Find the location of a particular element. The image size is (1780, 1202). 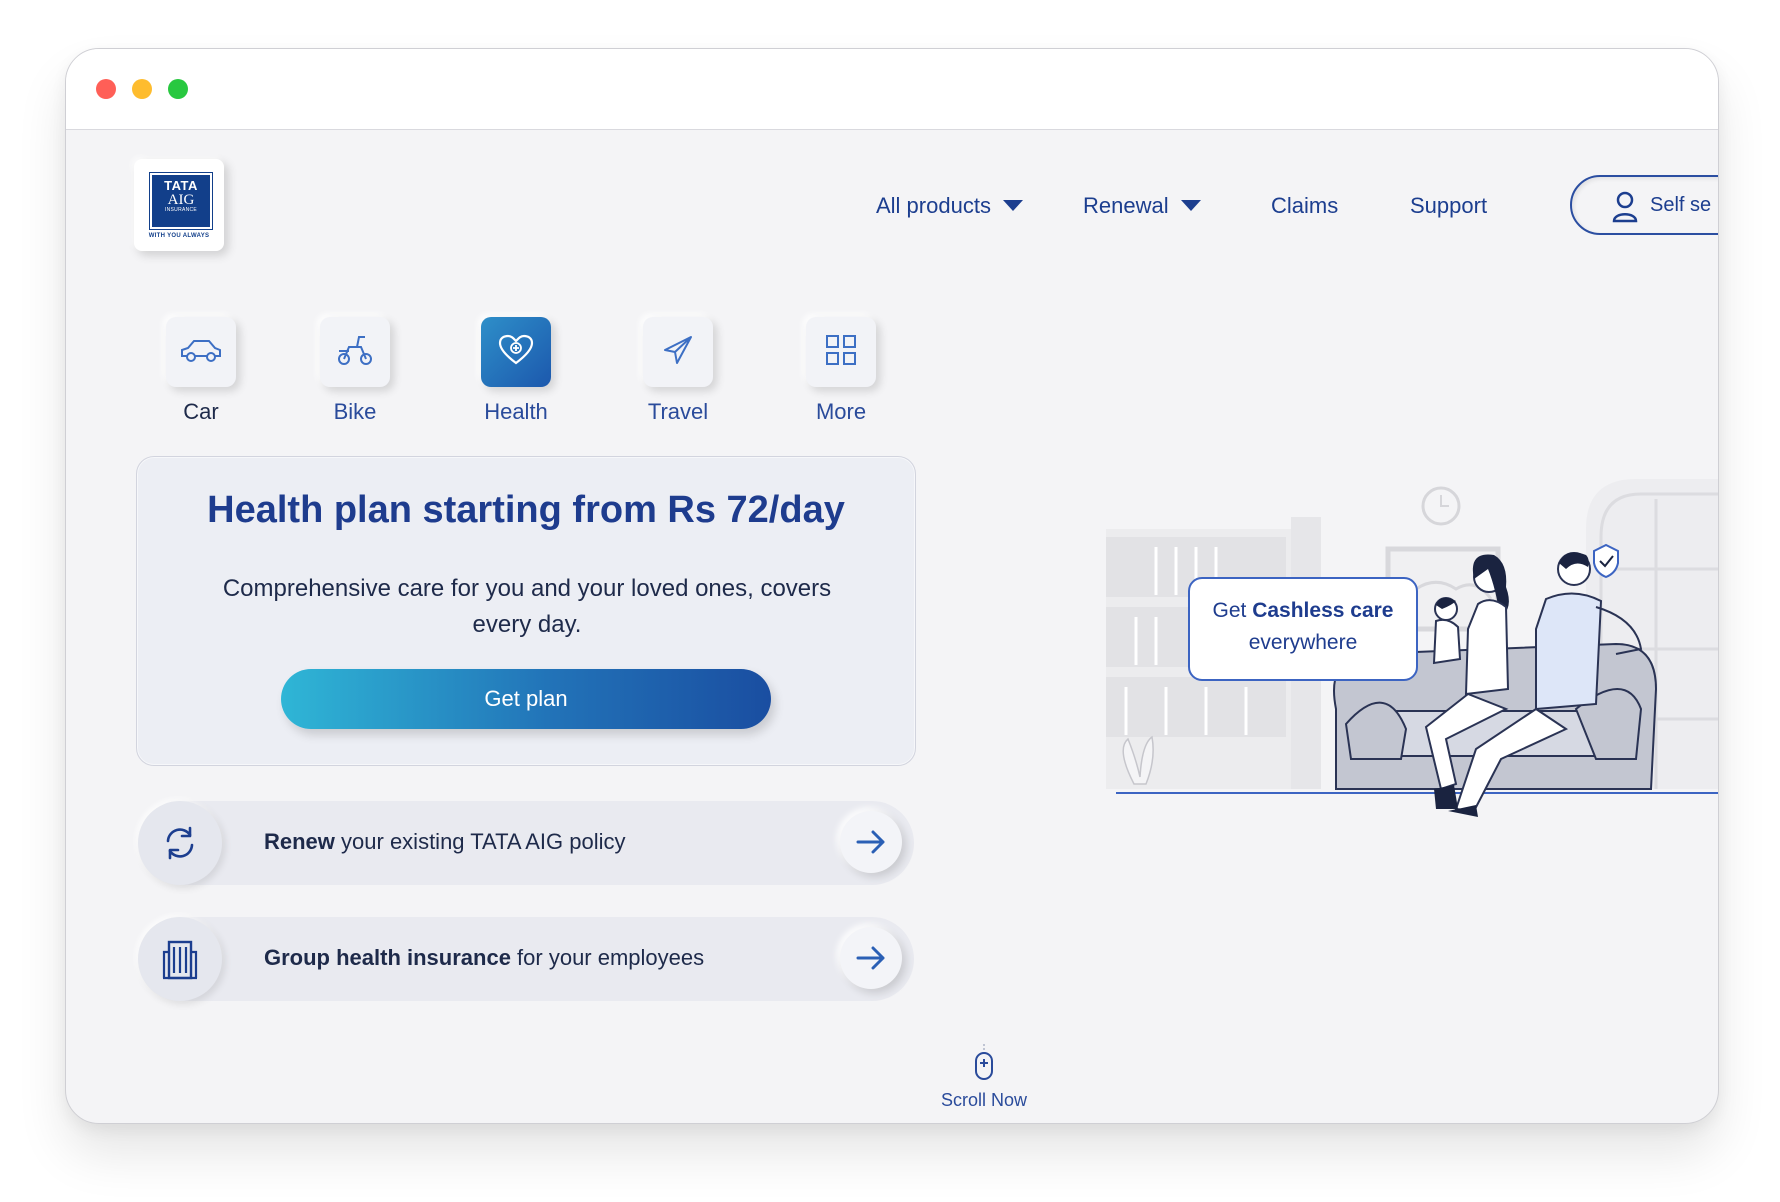

group-health-rest: for your employees is located at coordinates (607, 957).